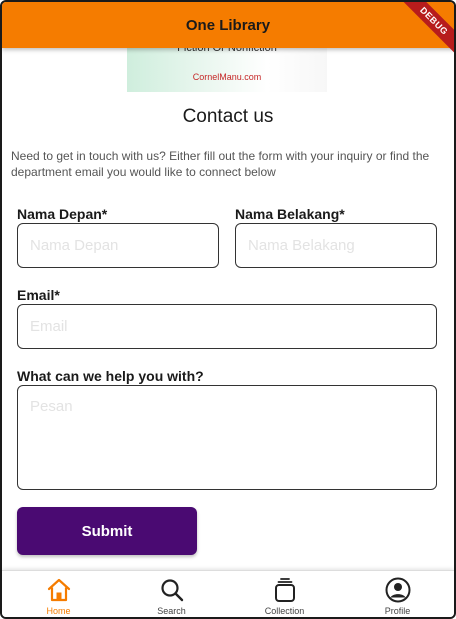 The width and height of the screenshot is (456, 619). What do you see at coordinates (118, 245) in the screenshot?
I see `first-name-field` at bounding box center [118, 245].